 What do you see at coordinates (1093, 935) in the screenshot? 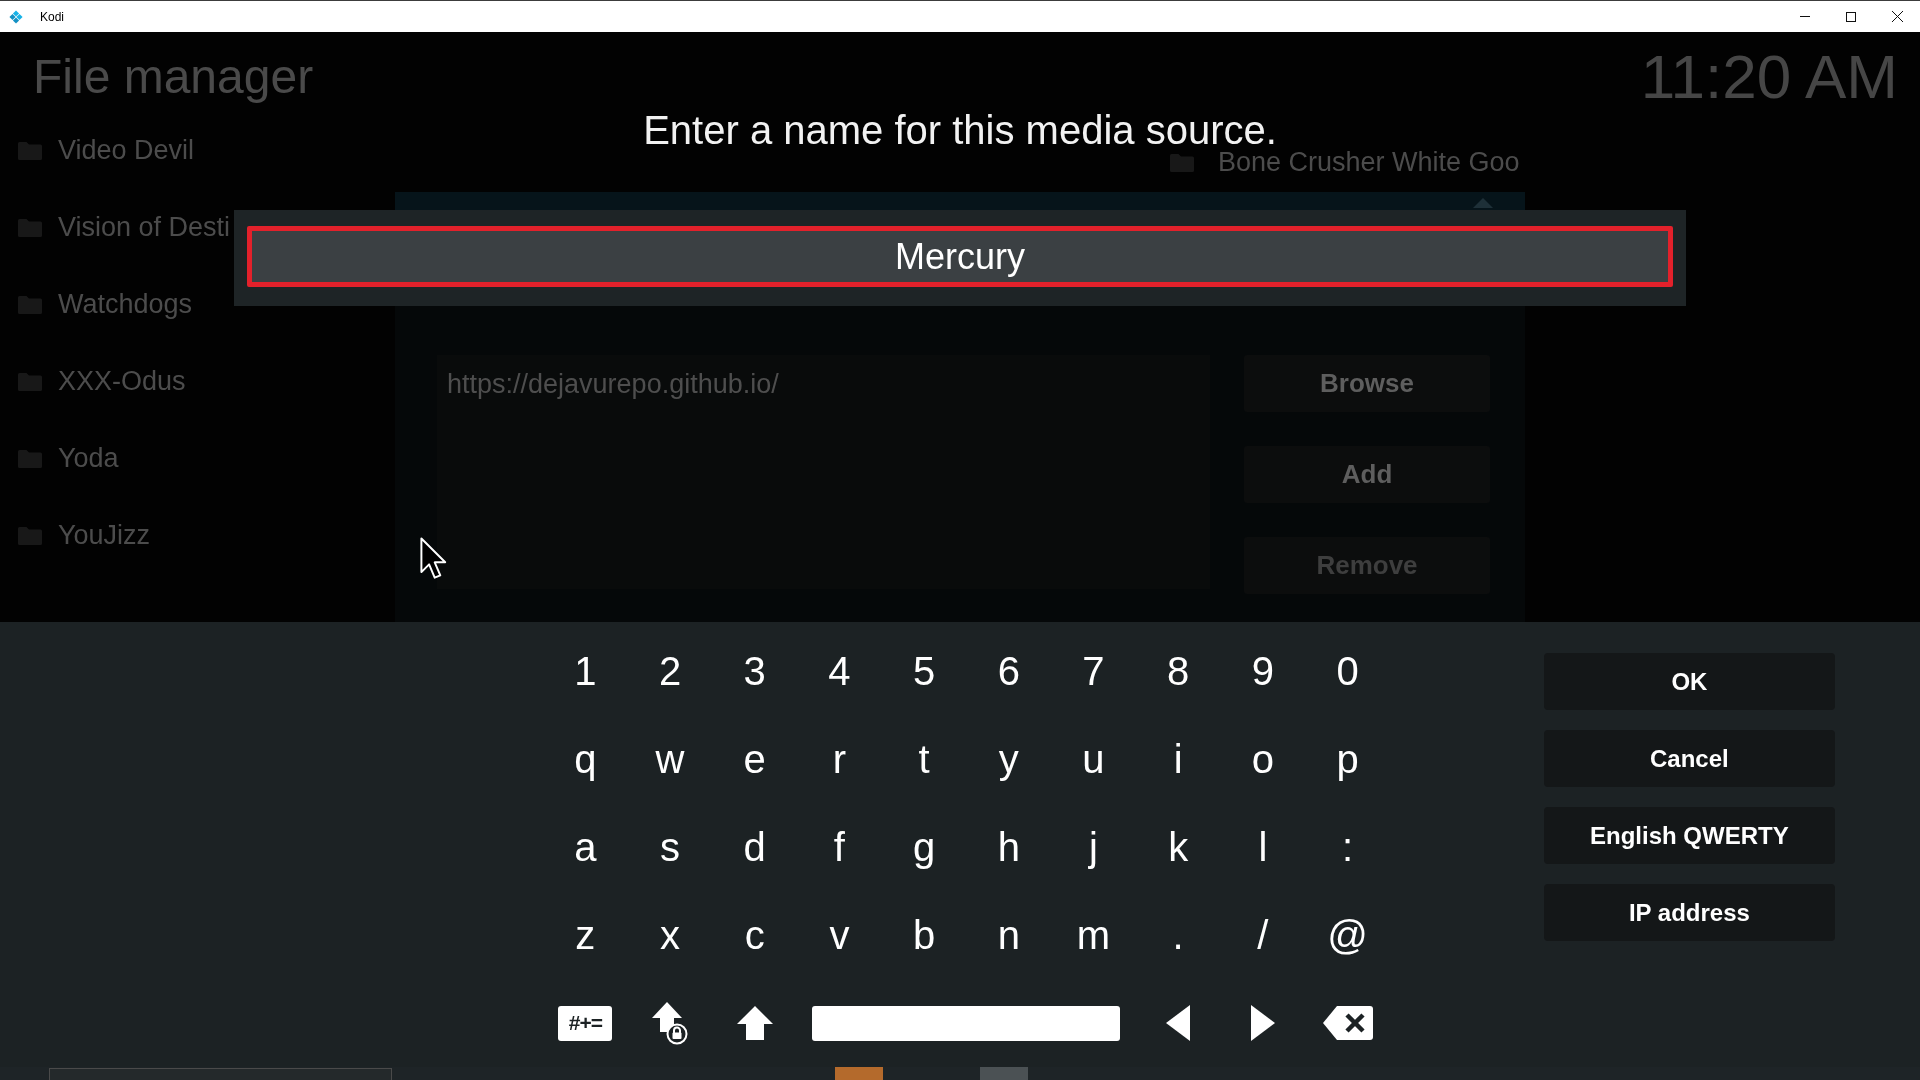
I see `keyboard-key: m` at bounding box center [1093, 935].